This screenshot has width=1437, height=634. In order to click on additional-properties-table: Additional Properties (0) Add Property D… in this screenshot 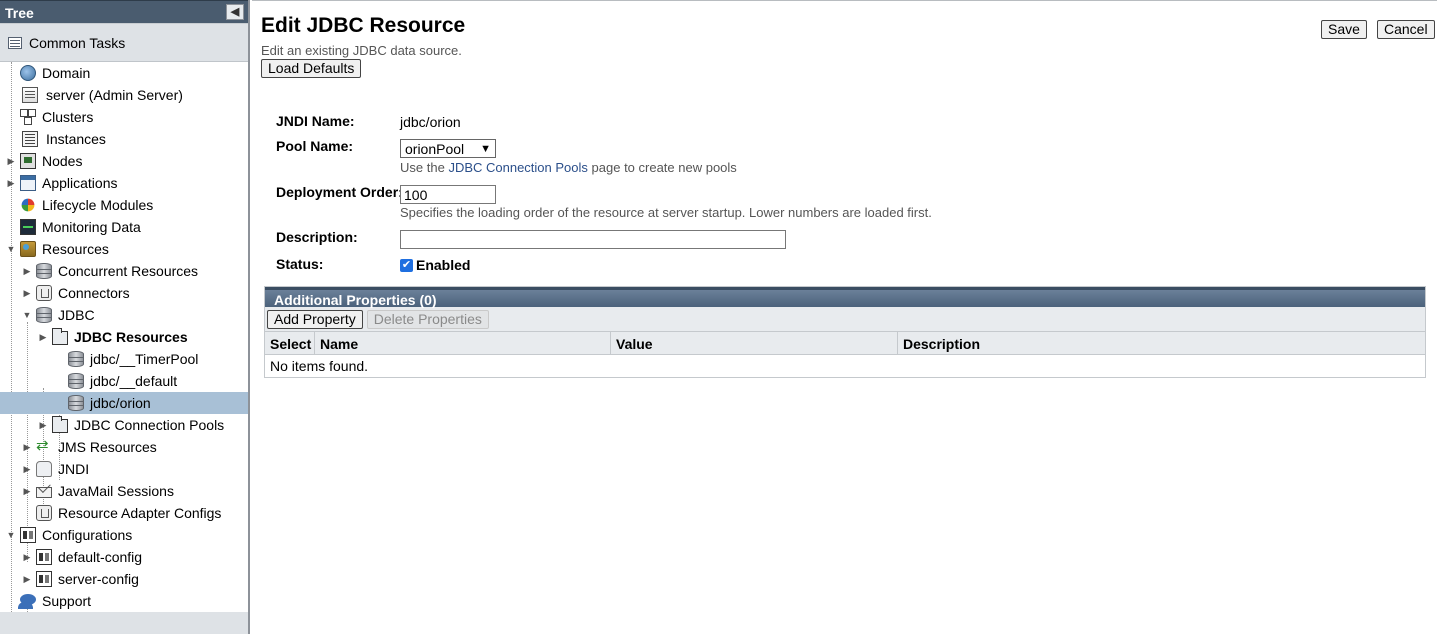, I will do `click(845, 332)`.